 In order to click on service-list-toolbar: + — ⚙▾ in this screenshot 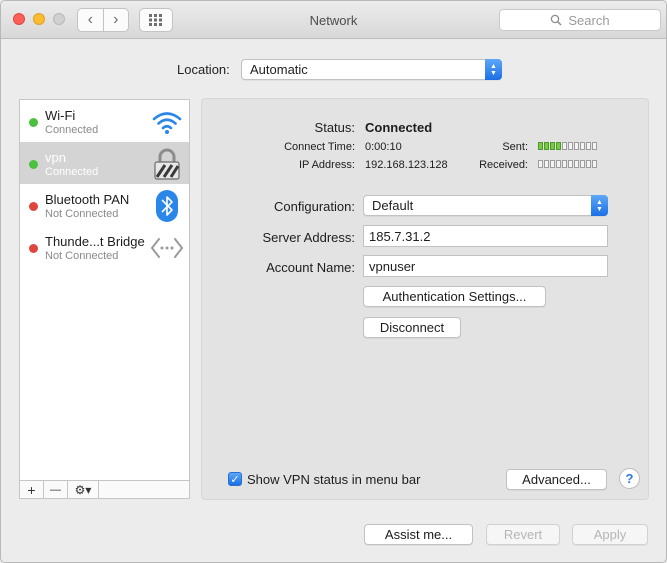, I will do `click(104, 489)`.